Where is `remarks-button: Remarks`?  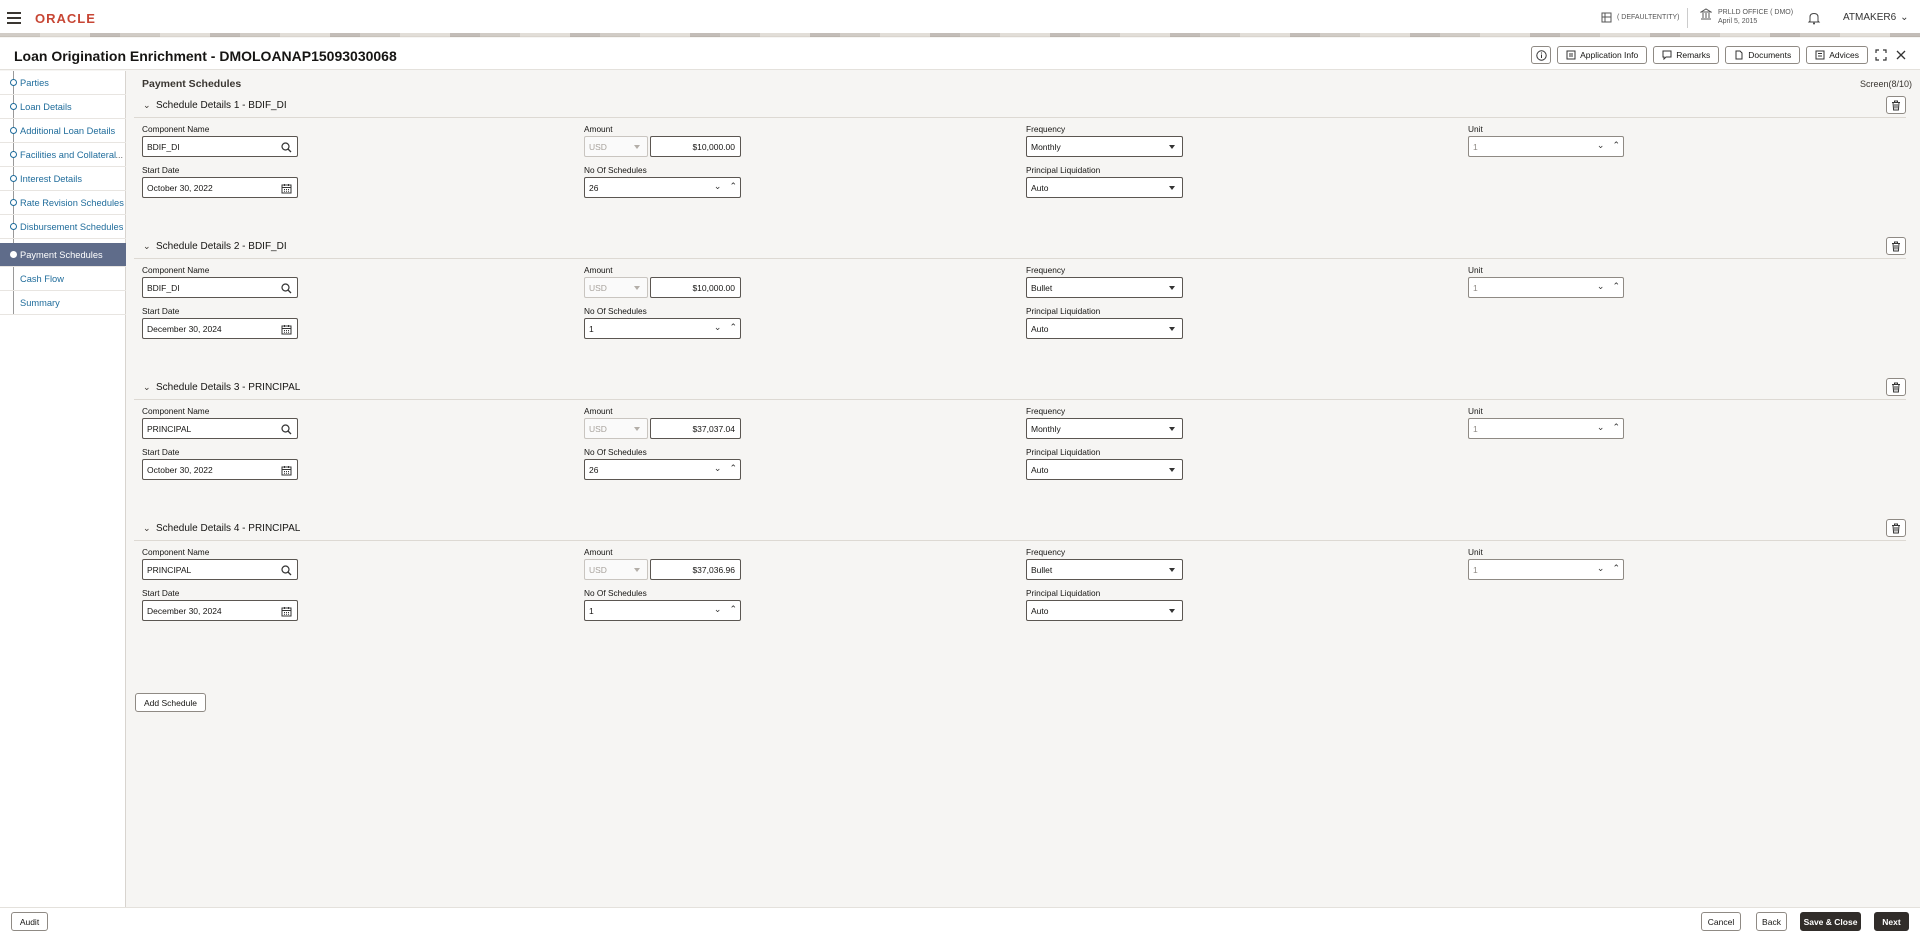 remarks-button: Remarks is located at coordinates (1686, 55).